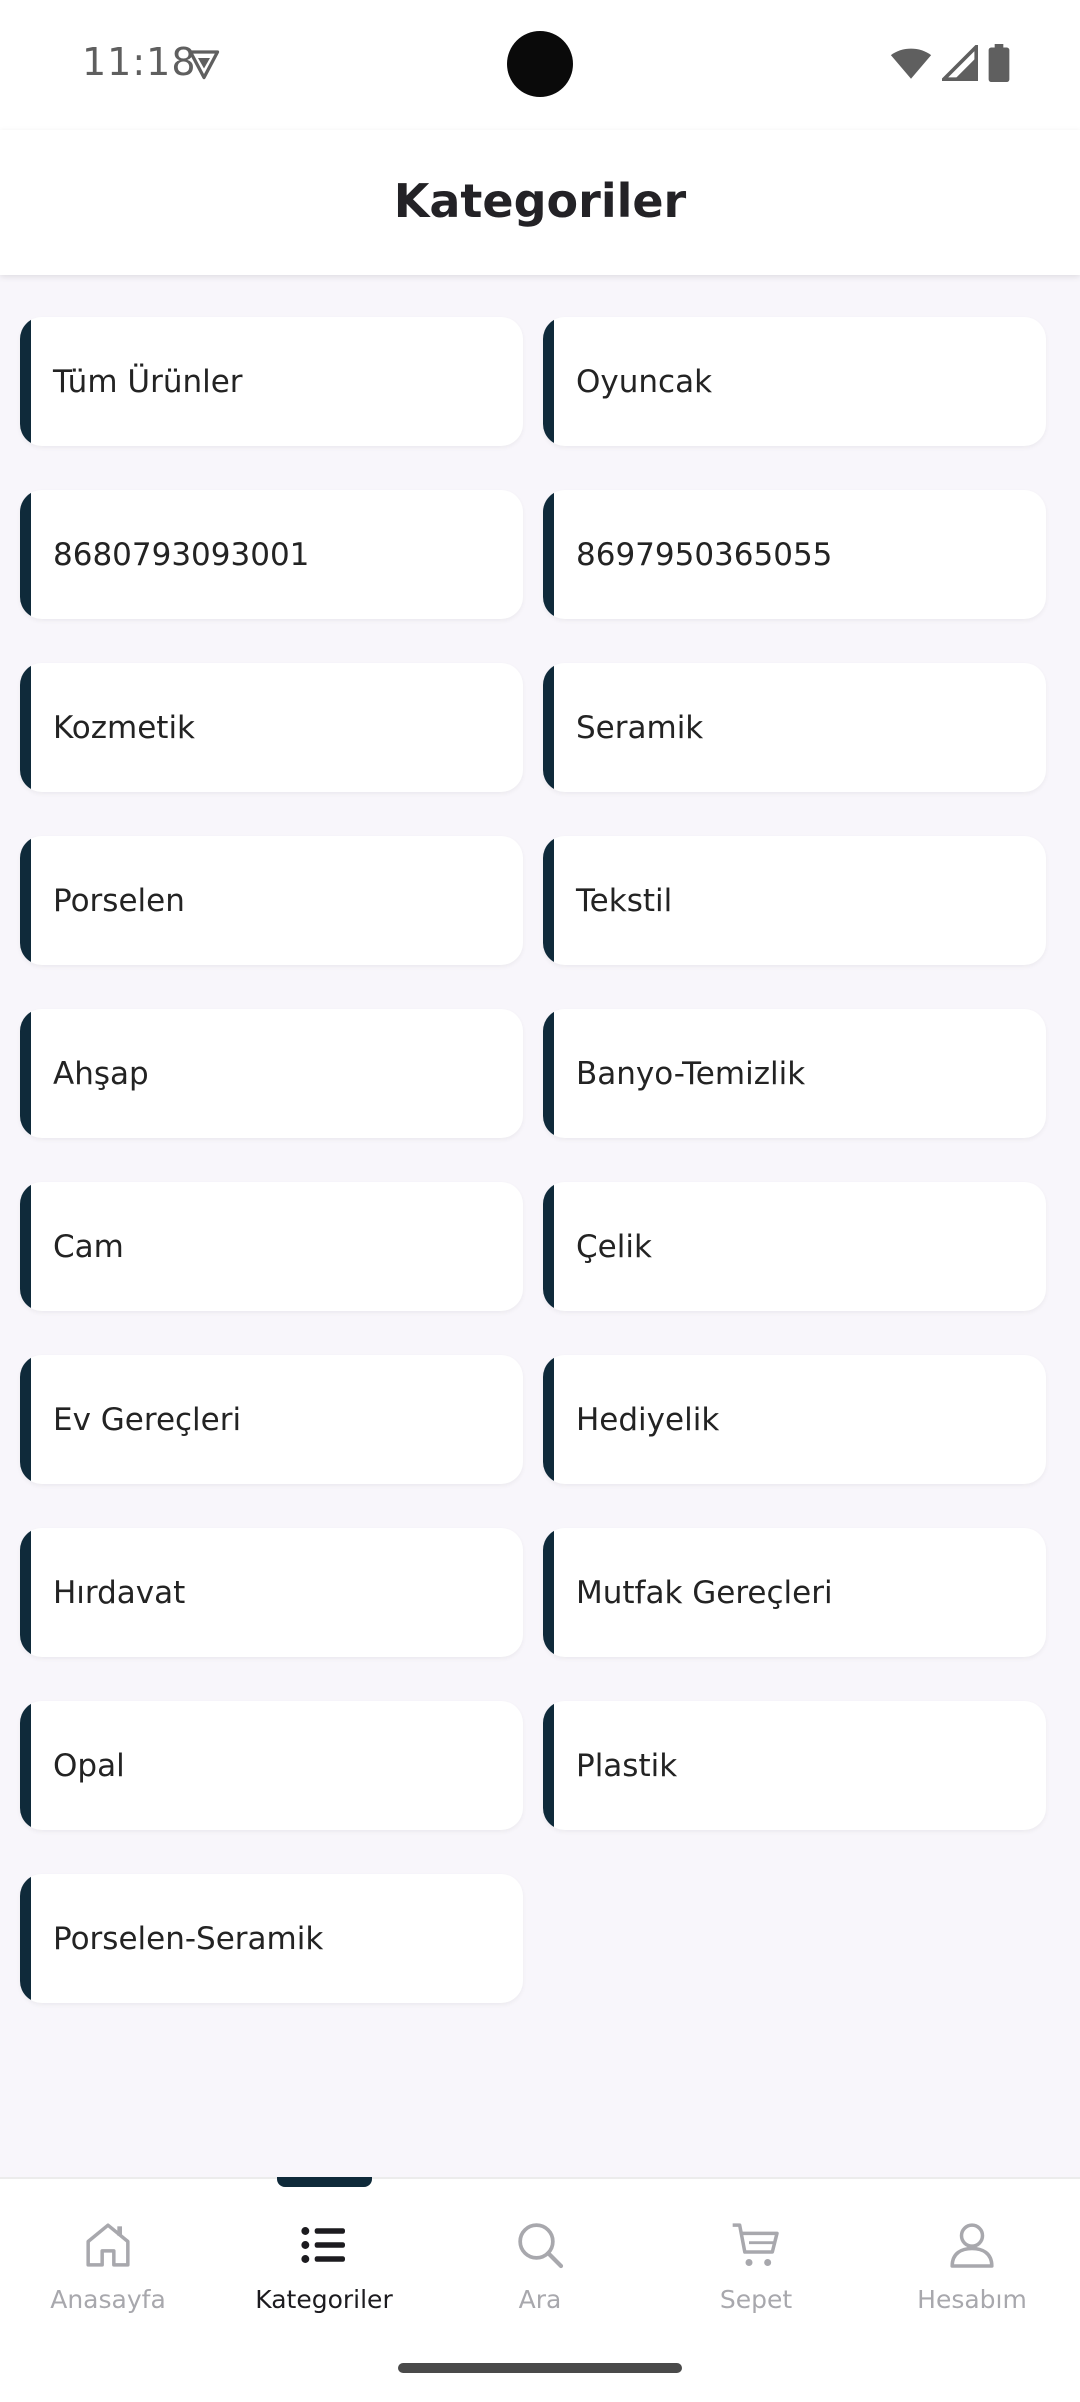  I want to click on nav-item-home: Anasayfa, so click(108, 2275).